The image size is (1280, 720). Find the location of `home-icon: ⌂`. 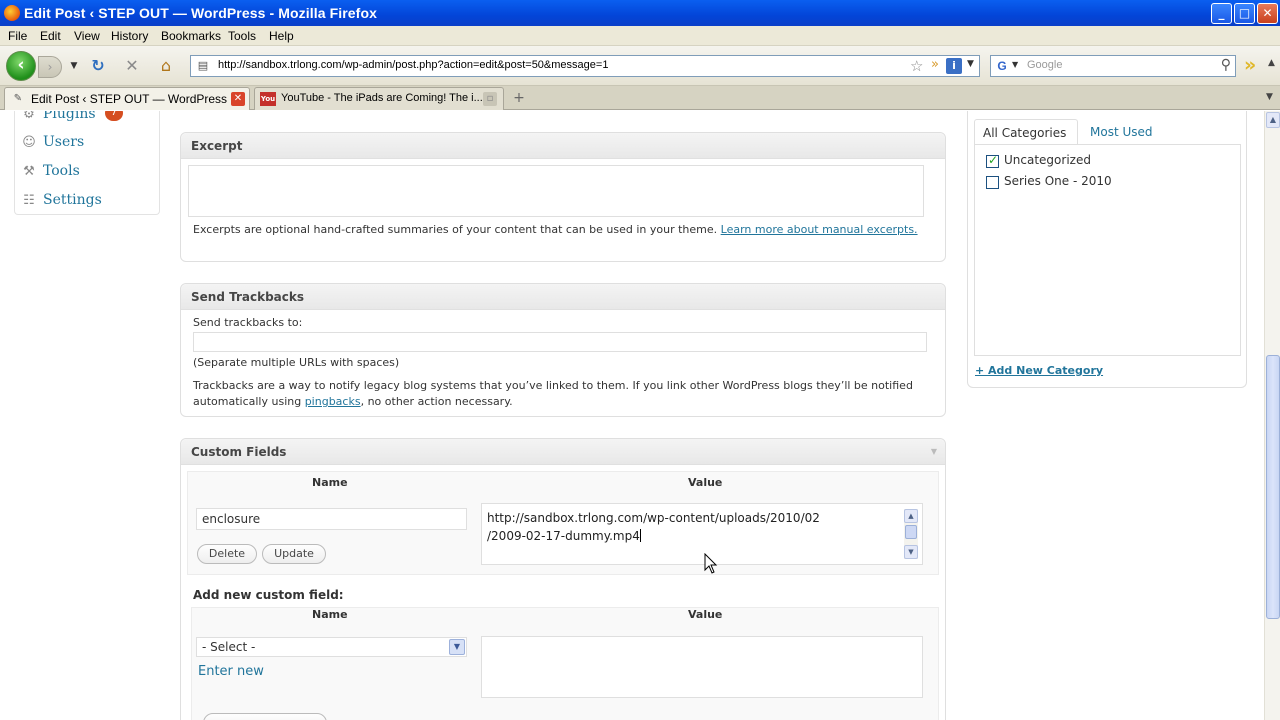

home-icon: ⌂ is located at coordinates (166, 66).